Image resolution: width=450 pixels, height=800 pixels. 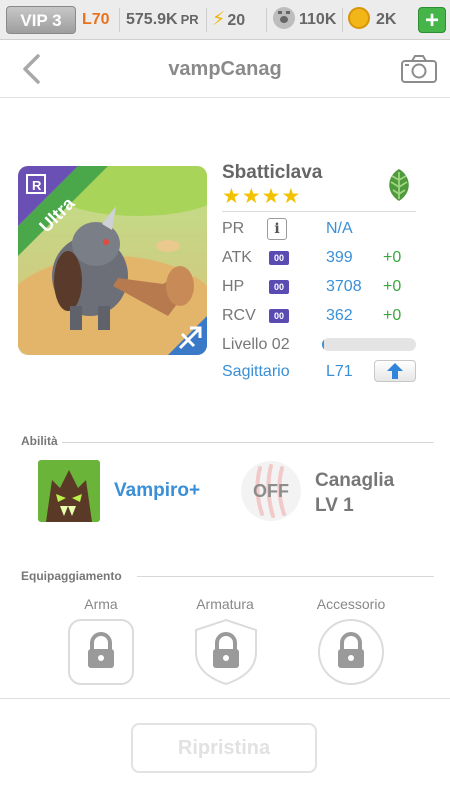 I want to click on power-rating-value: 575.9K, so click(x=152, y=19).